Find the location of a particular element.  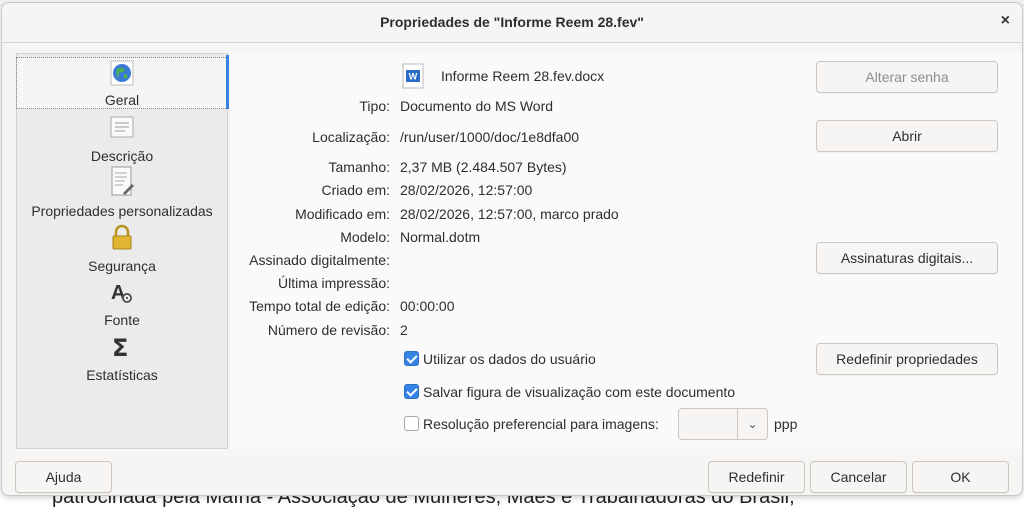

change-password-button: Alterar senha is located at coordinates (907, 77).